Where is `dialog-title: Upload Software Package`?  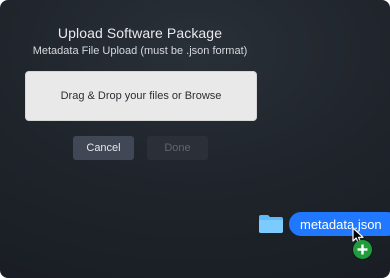 dialog-title: Upload Software Package is located at coordinates (140, 33).